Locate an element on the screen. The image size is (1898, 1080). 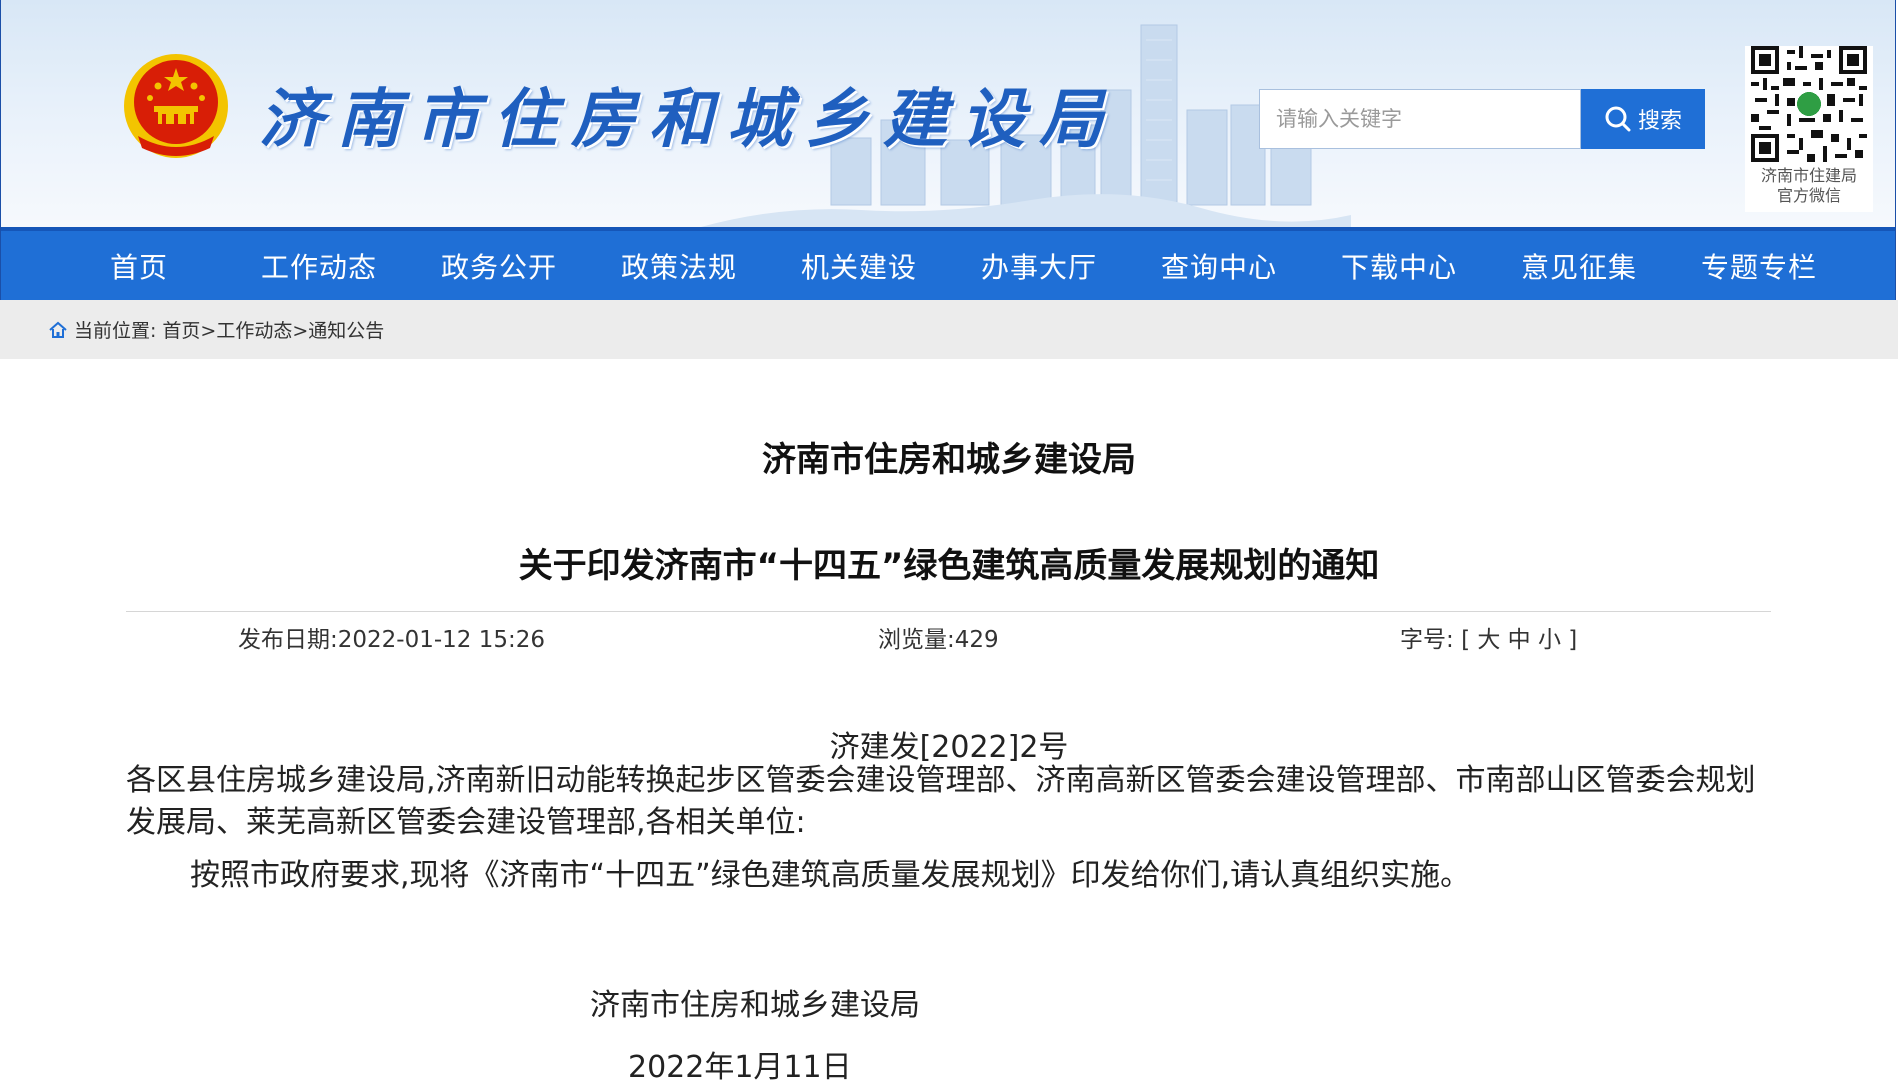
search-button: 搜索 is located at coordinates (1643, 119).